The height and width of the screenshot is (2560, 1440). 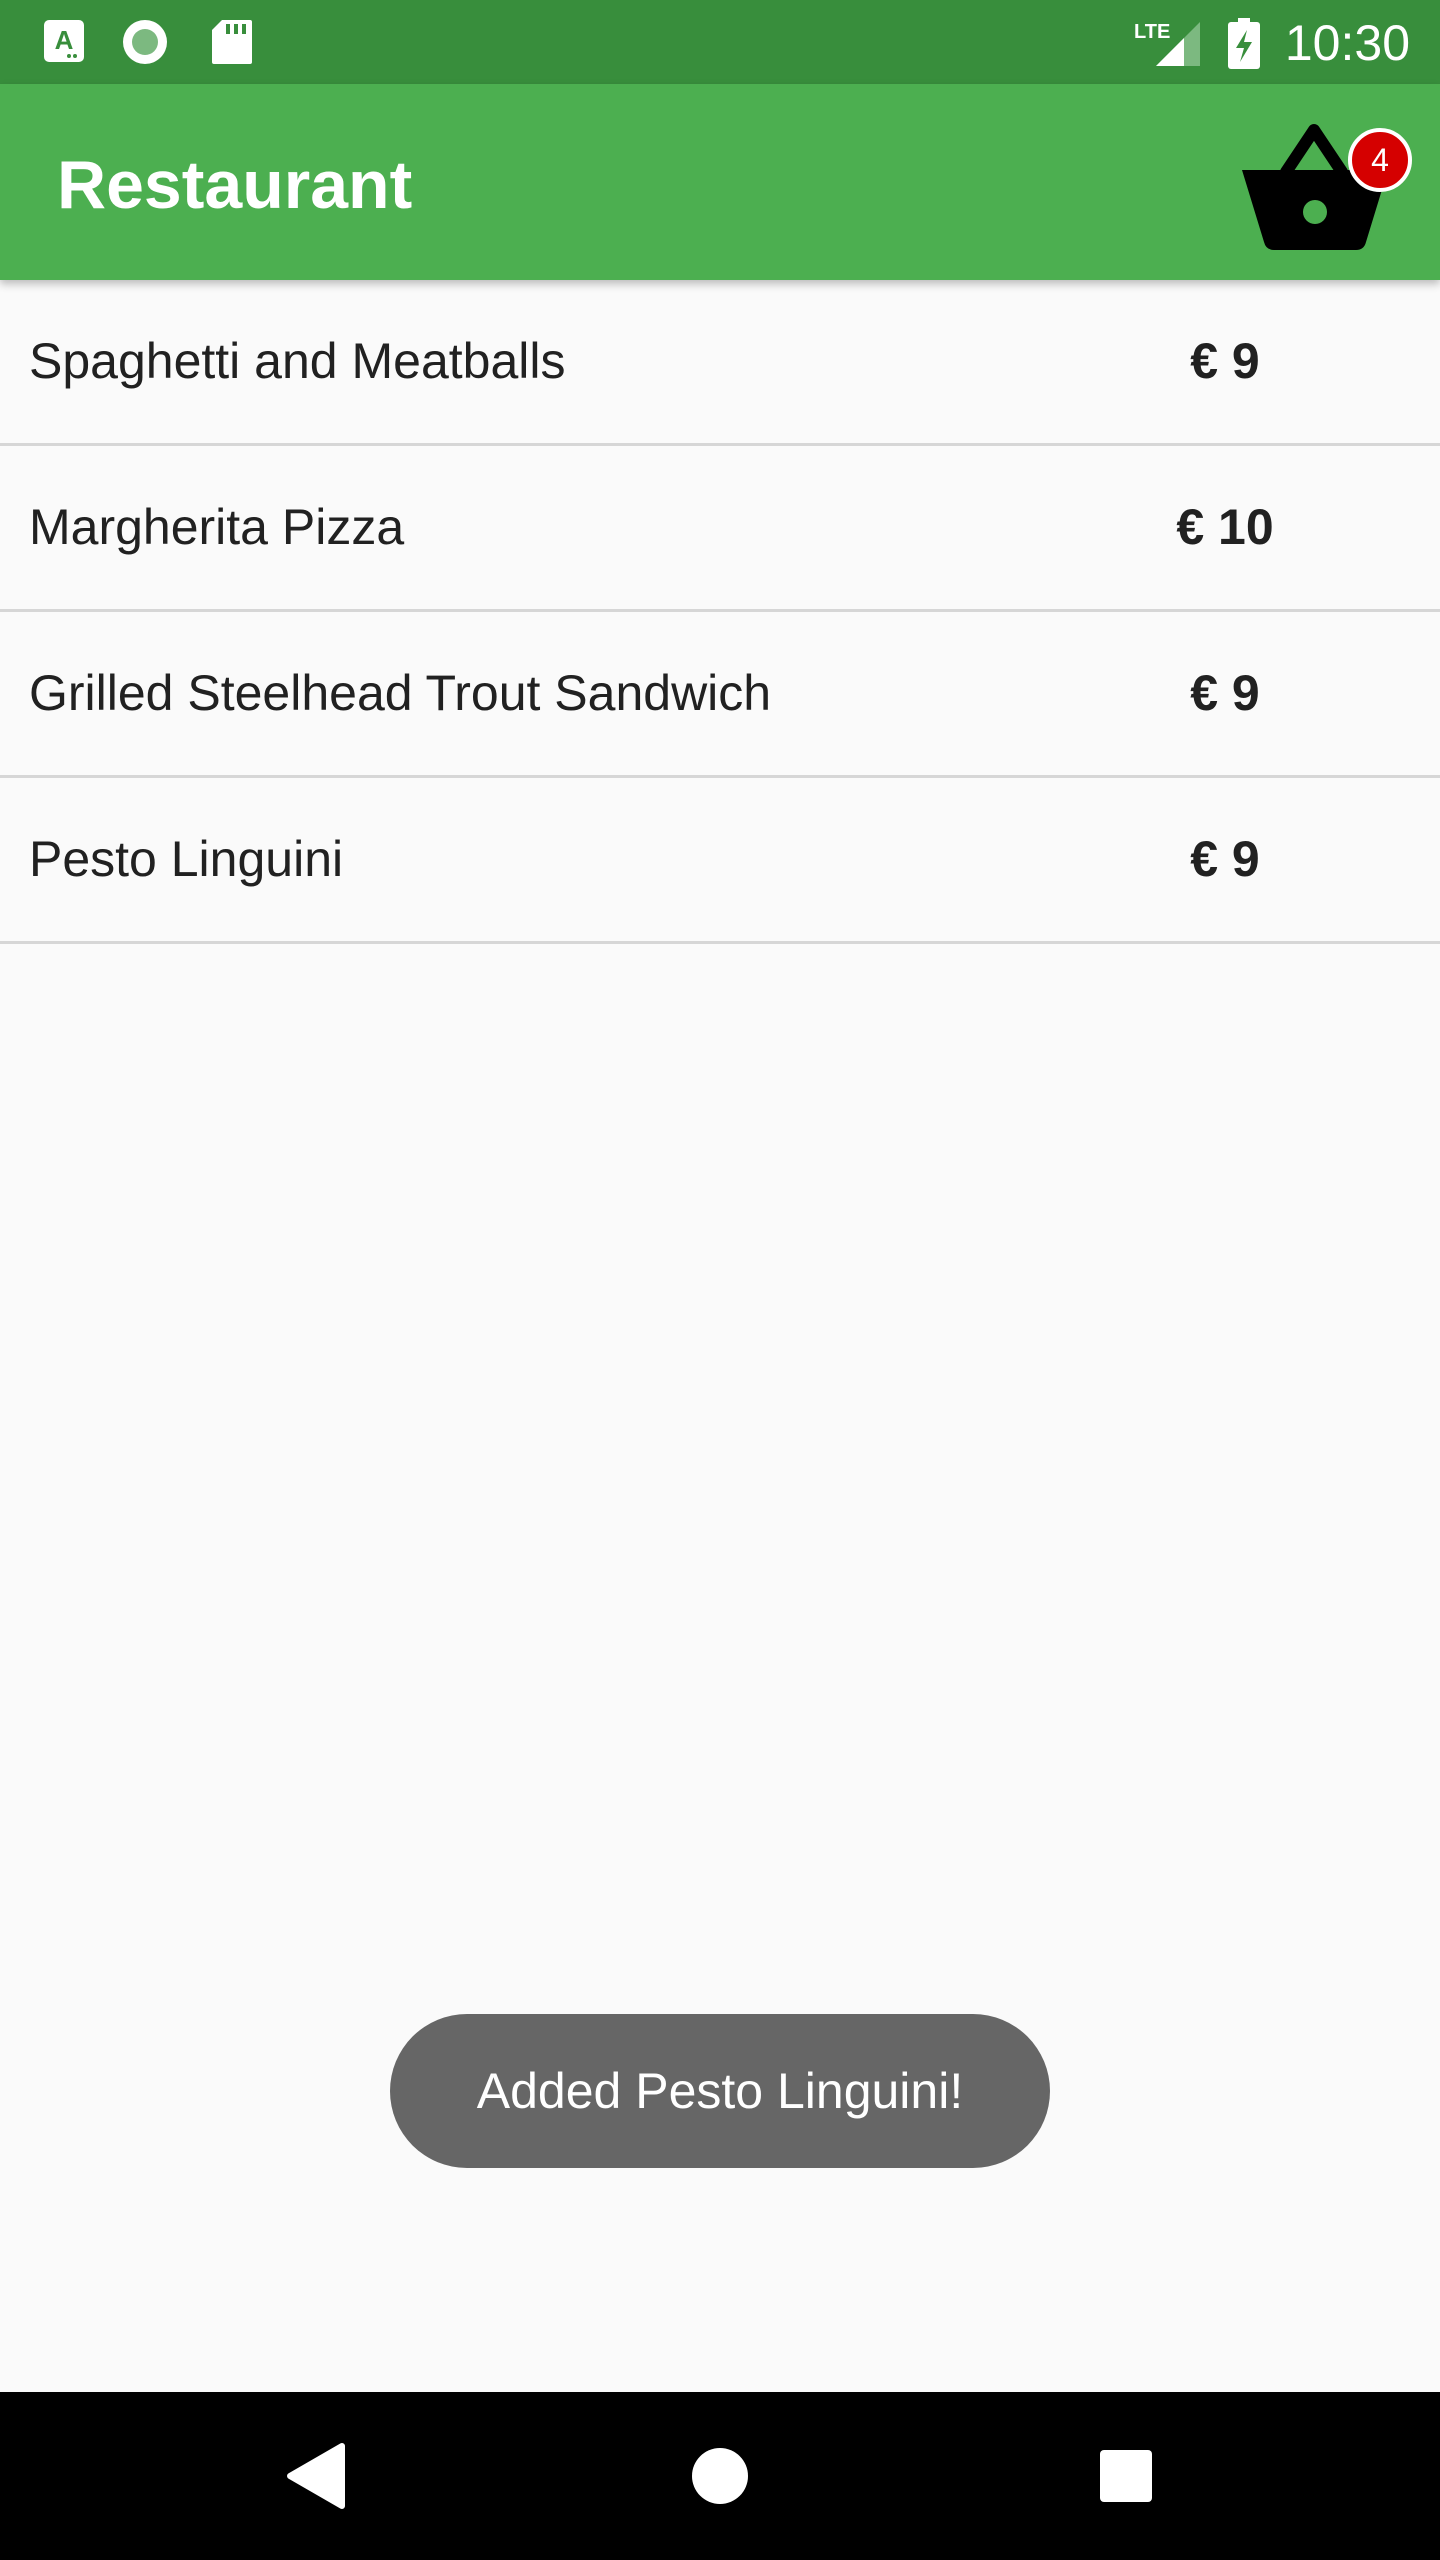 What do you see at coordinates (1126, 2476) in the screenshot?
I see `recents-icon` at bounding box center [1126, 2476].